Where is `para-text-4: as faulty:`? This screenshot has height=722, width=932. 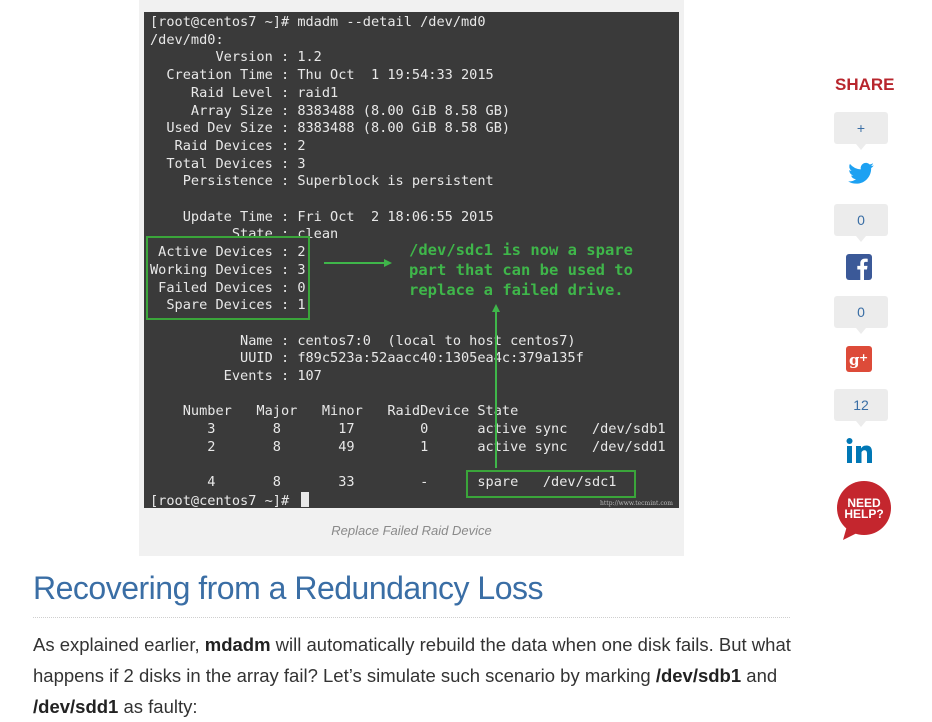
para-text-4: as faulty: is located at coordinates (158, 706).